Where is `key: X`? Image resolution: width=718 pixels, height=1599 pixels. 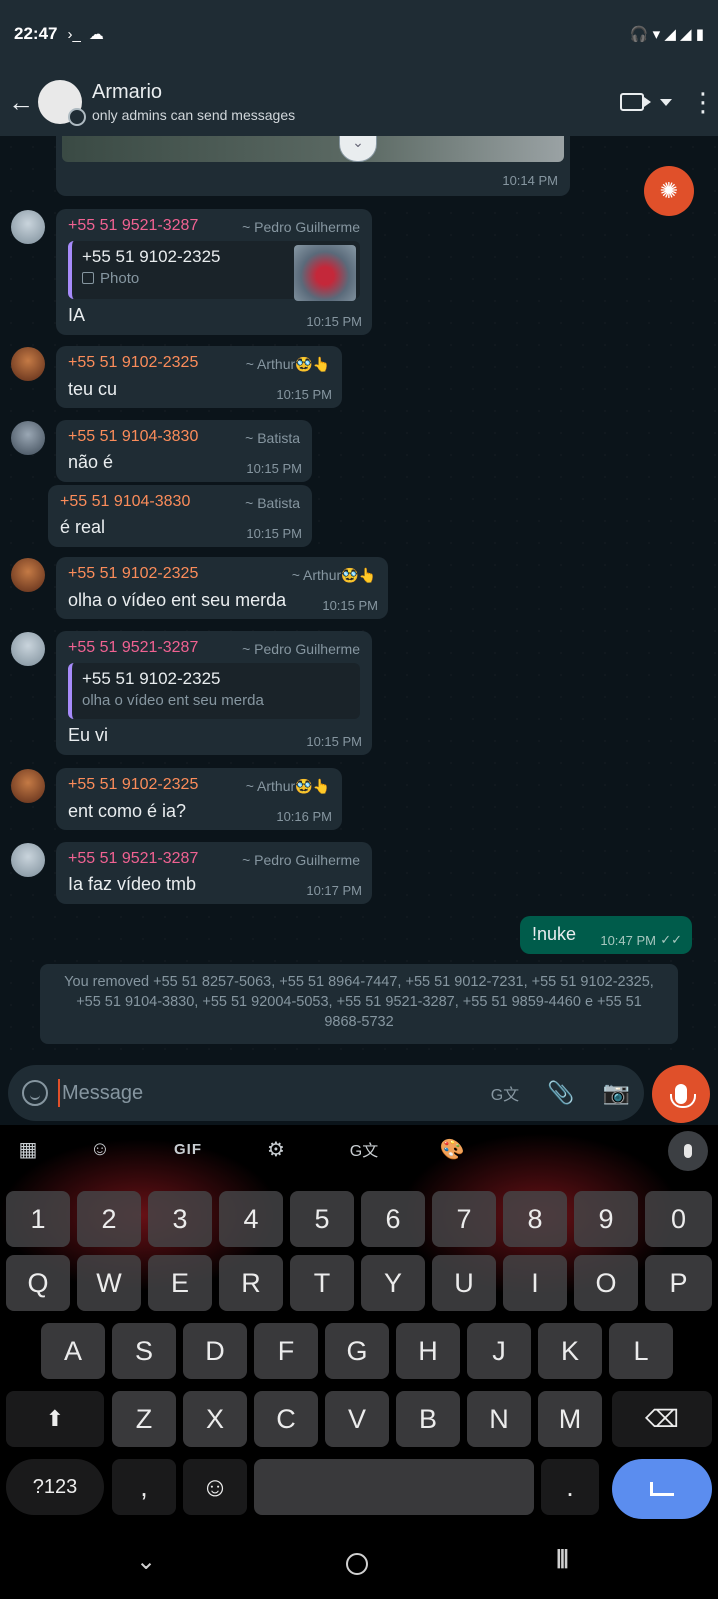 key: X is located at coordinates (215, 1419).